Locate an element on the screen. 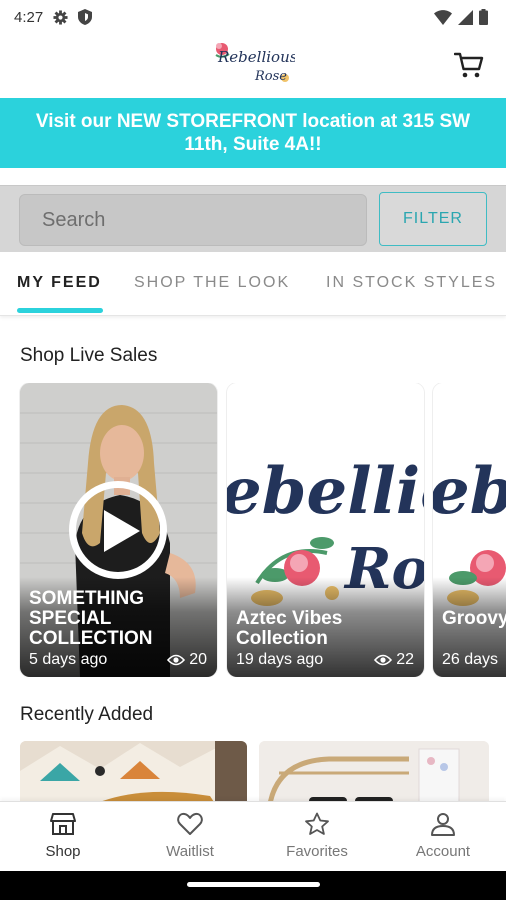  tab-shop-the-look: SHOP THE LOOK is located at coordinates (212, 283).